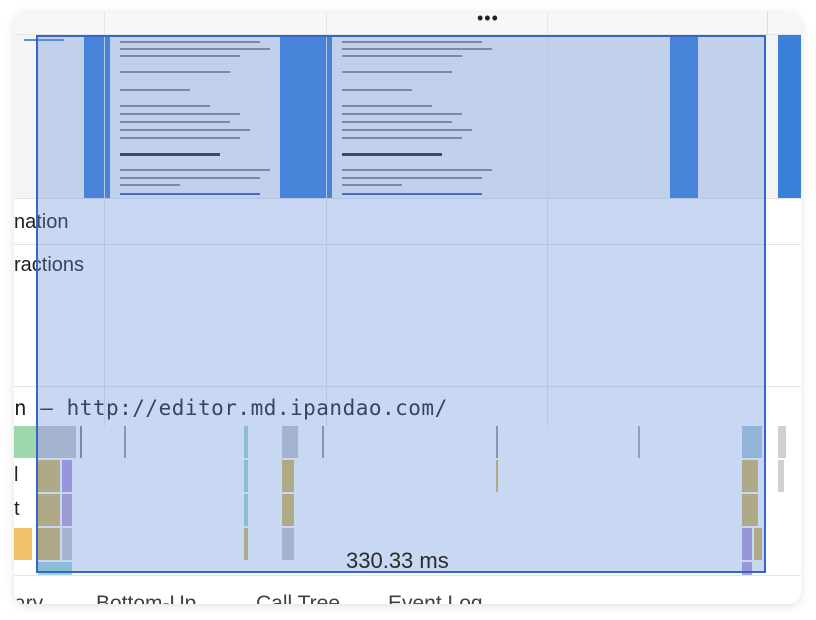  I want to click on flame-label: l, so click(16, 475).